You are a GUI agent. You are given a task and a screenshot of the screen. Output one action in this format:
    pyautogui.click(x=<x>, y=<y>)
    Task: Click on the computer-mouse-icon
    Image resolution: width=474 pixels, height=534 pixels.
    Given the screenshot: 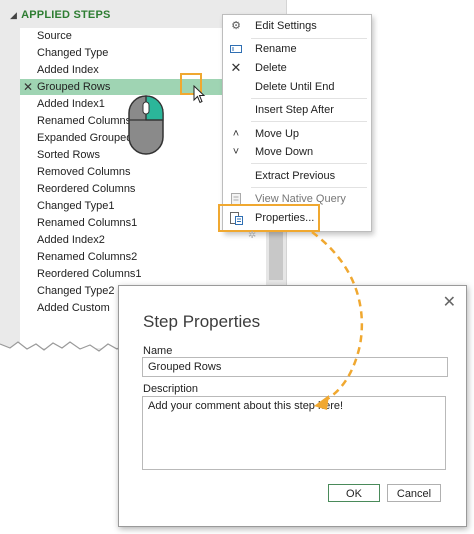 What is the action you would take?
    pyautogui.click(x=146, y=125)
    